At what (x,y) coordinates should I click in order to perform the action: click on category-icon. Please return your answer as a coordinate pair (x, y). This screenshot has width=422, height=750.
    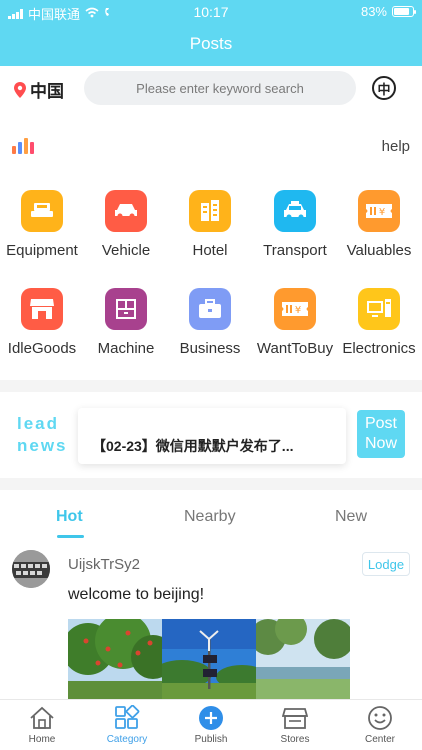
    Looking at the image, I should click on (127, 718).